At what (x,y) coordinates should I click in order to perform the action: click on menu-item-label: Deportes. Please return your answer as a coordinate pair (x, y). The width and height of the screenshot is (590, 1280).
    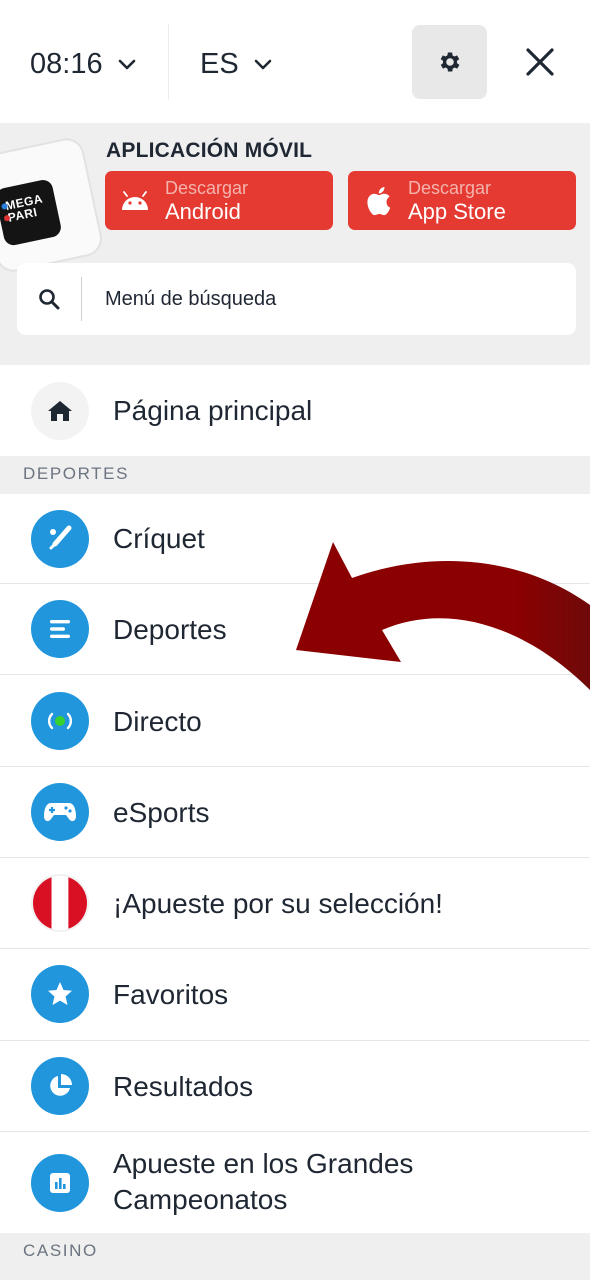
    Looking at the image, I should click on (170, 629).